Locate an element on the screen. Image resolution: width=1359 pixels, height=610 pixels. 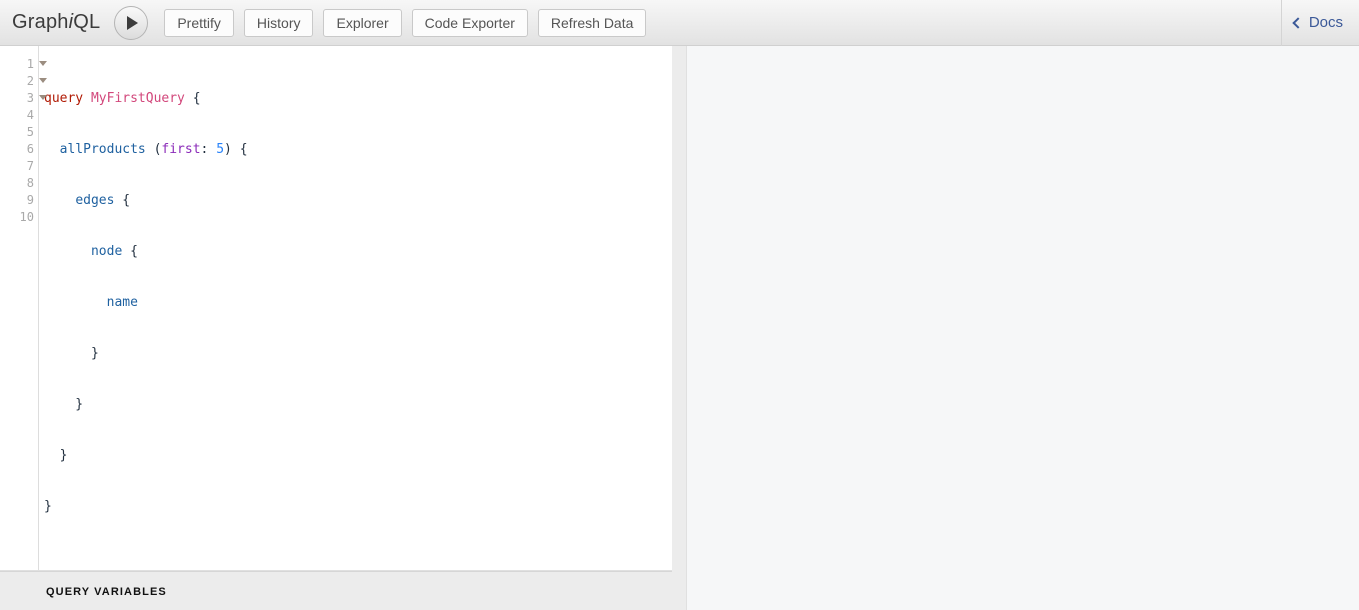
history-button: History is located at coordinates (278, 22).